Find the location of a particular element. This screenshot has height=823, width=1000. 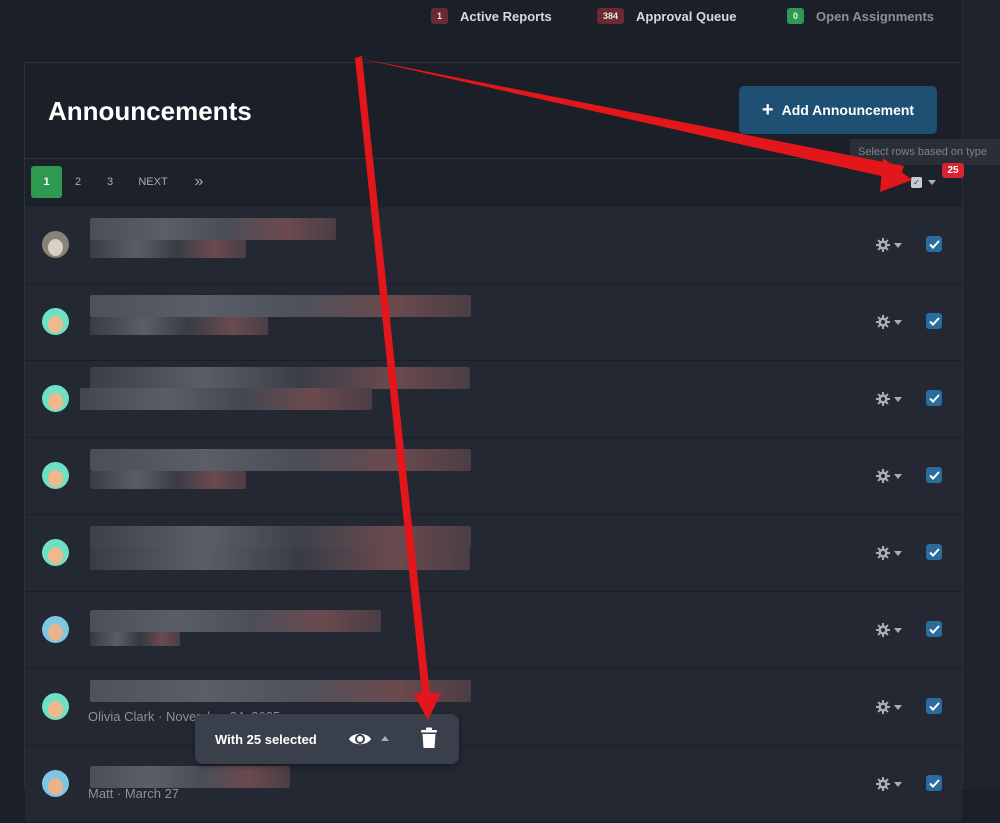

stat-open-assignments: 0 Open Assignments is located at coordinates (860, 16).